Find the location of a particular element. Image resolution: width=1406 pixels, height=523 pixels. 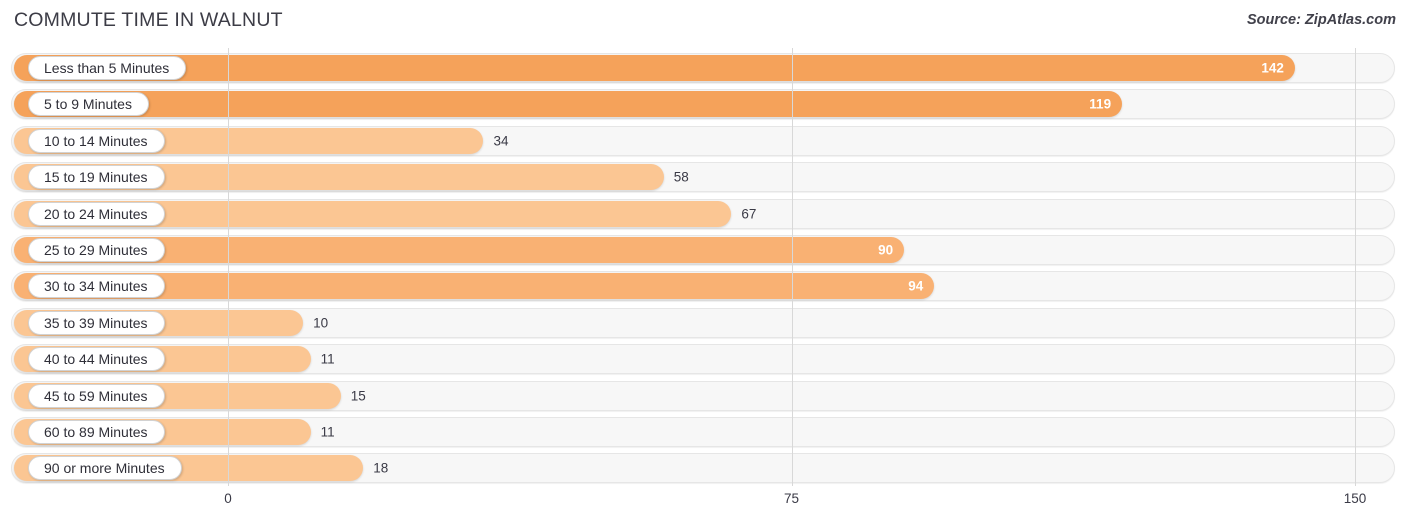

bar-row: 15 45 to 59 Minutes is located at coordinates (703, 395).